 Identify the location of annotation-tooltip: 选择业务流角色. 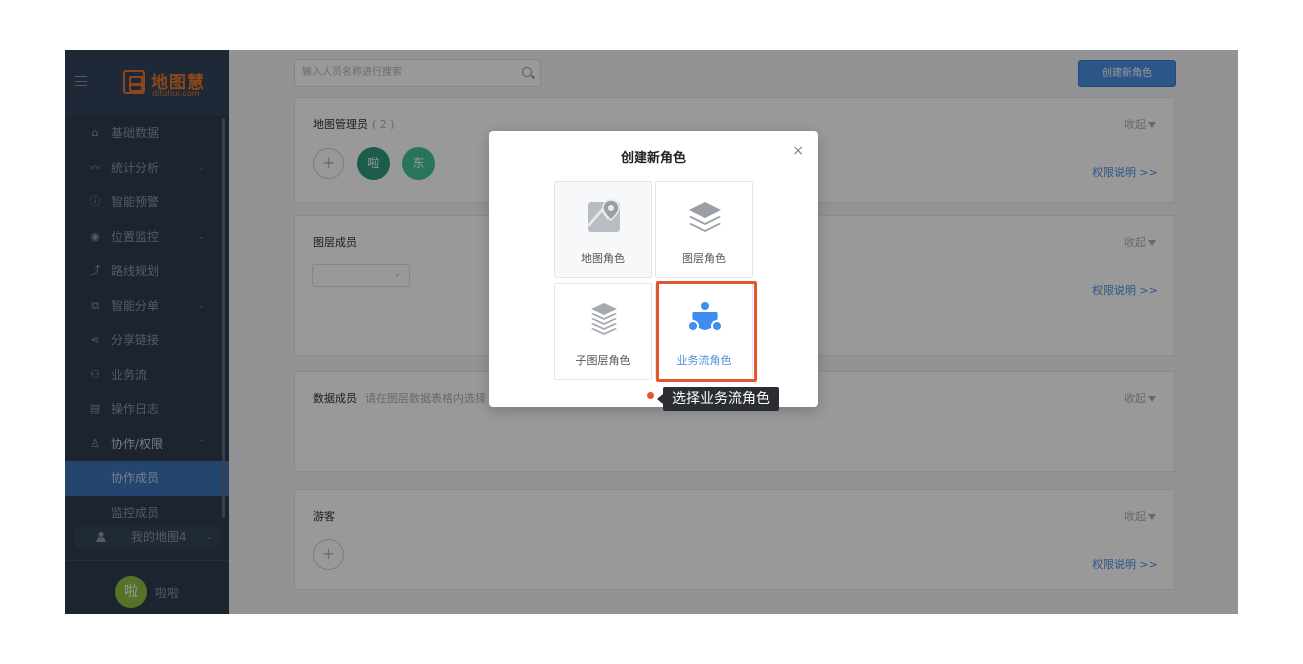
(718, 399).